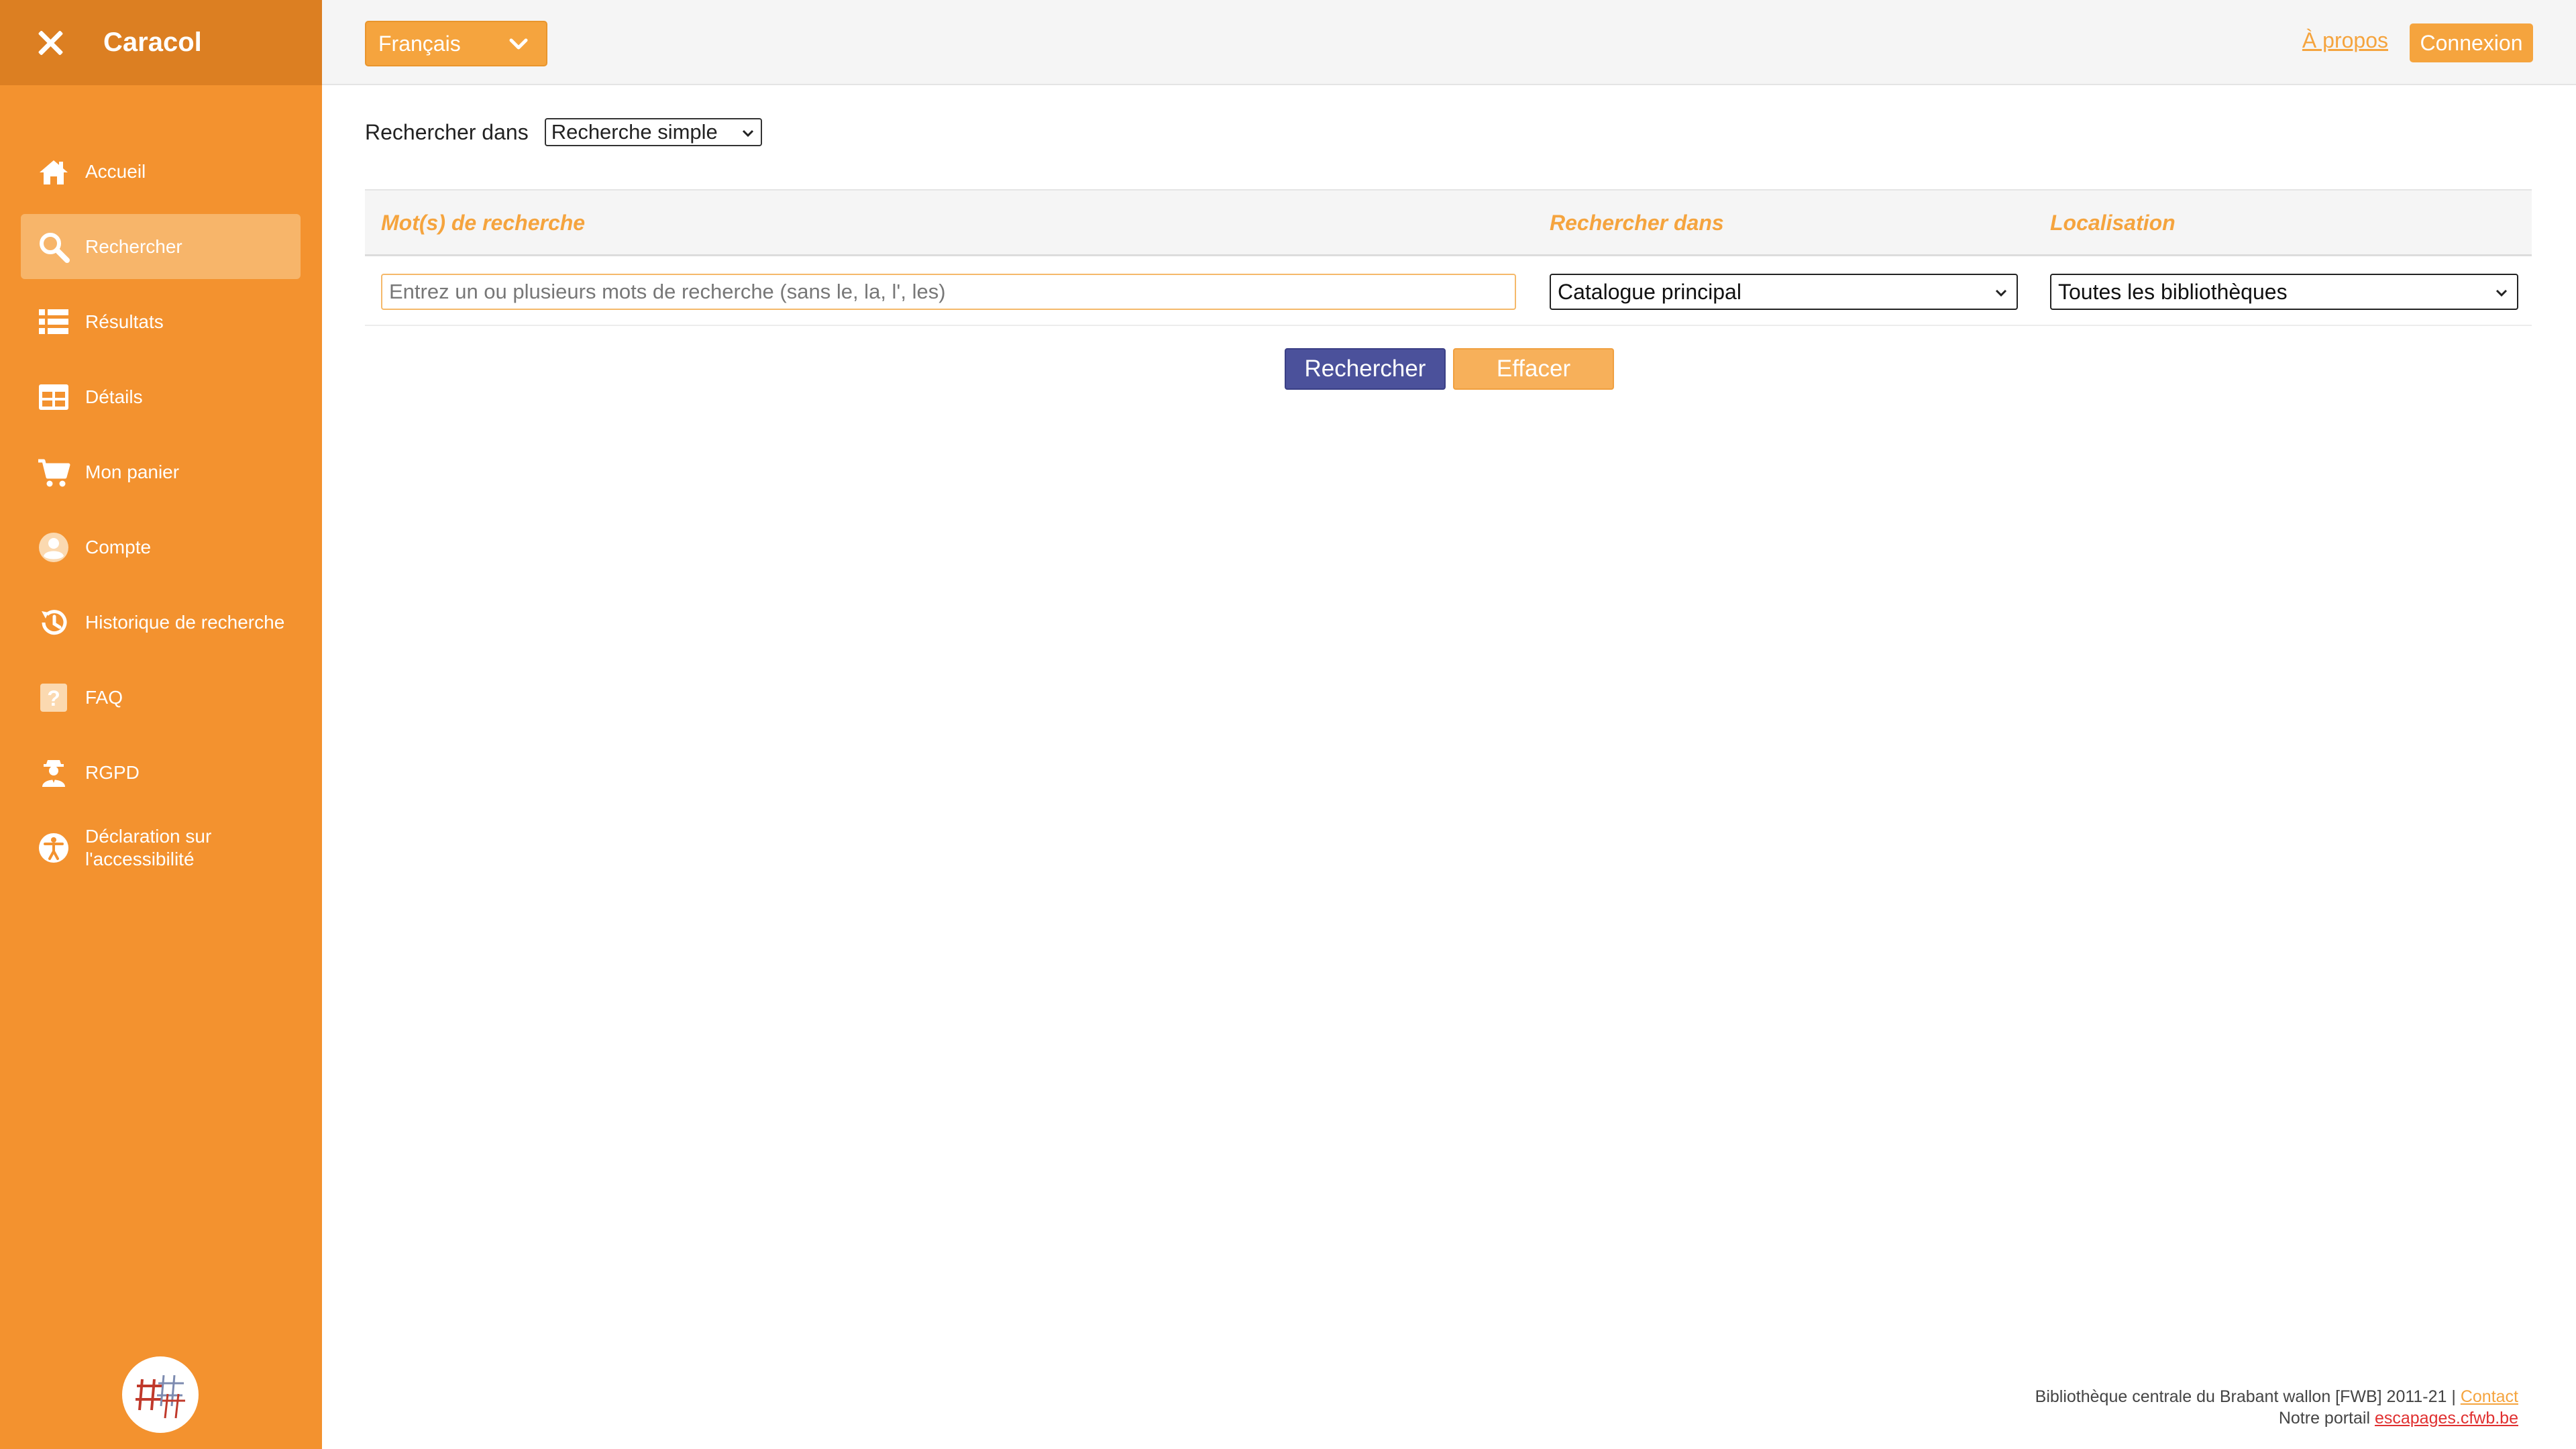 This screenshot has width=2576, height=1449. I want to click on accessibility-icon, so click(53, 848).